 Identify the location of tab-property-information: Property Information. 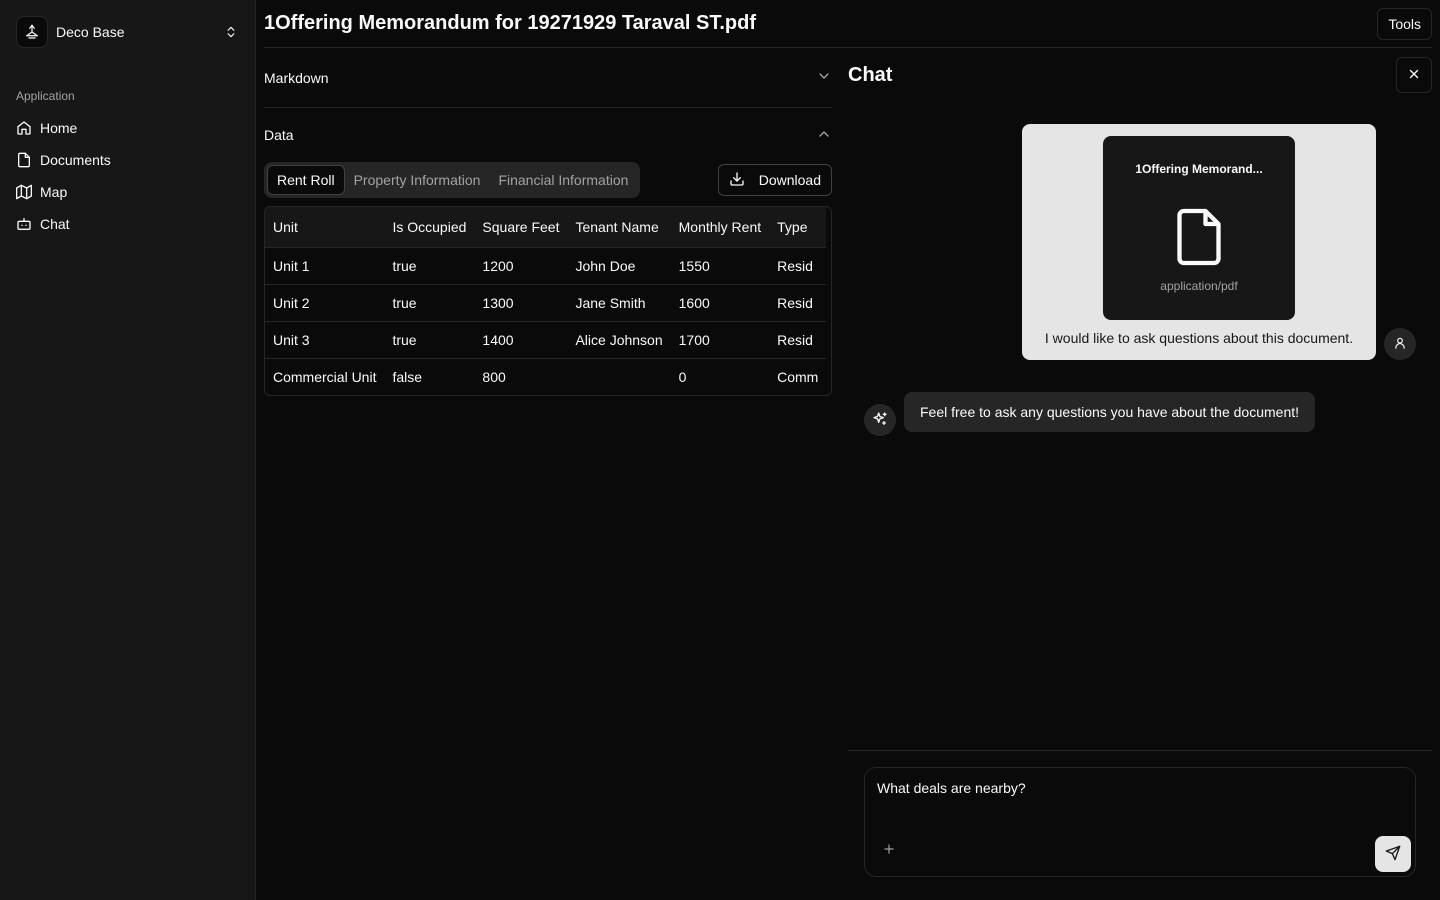
(417, 180).